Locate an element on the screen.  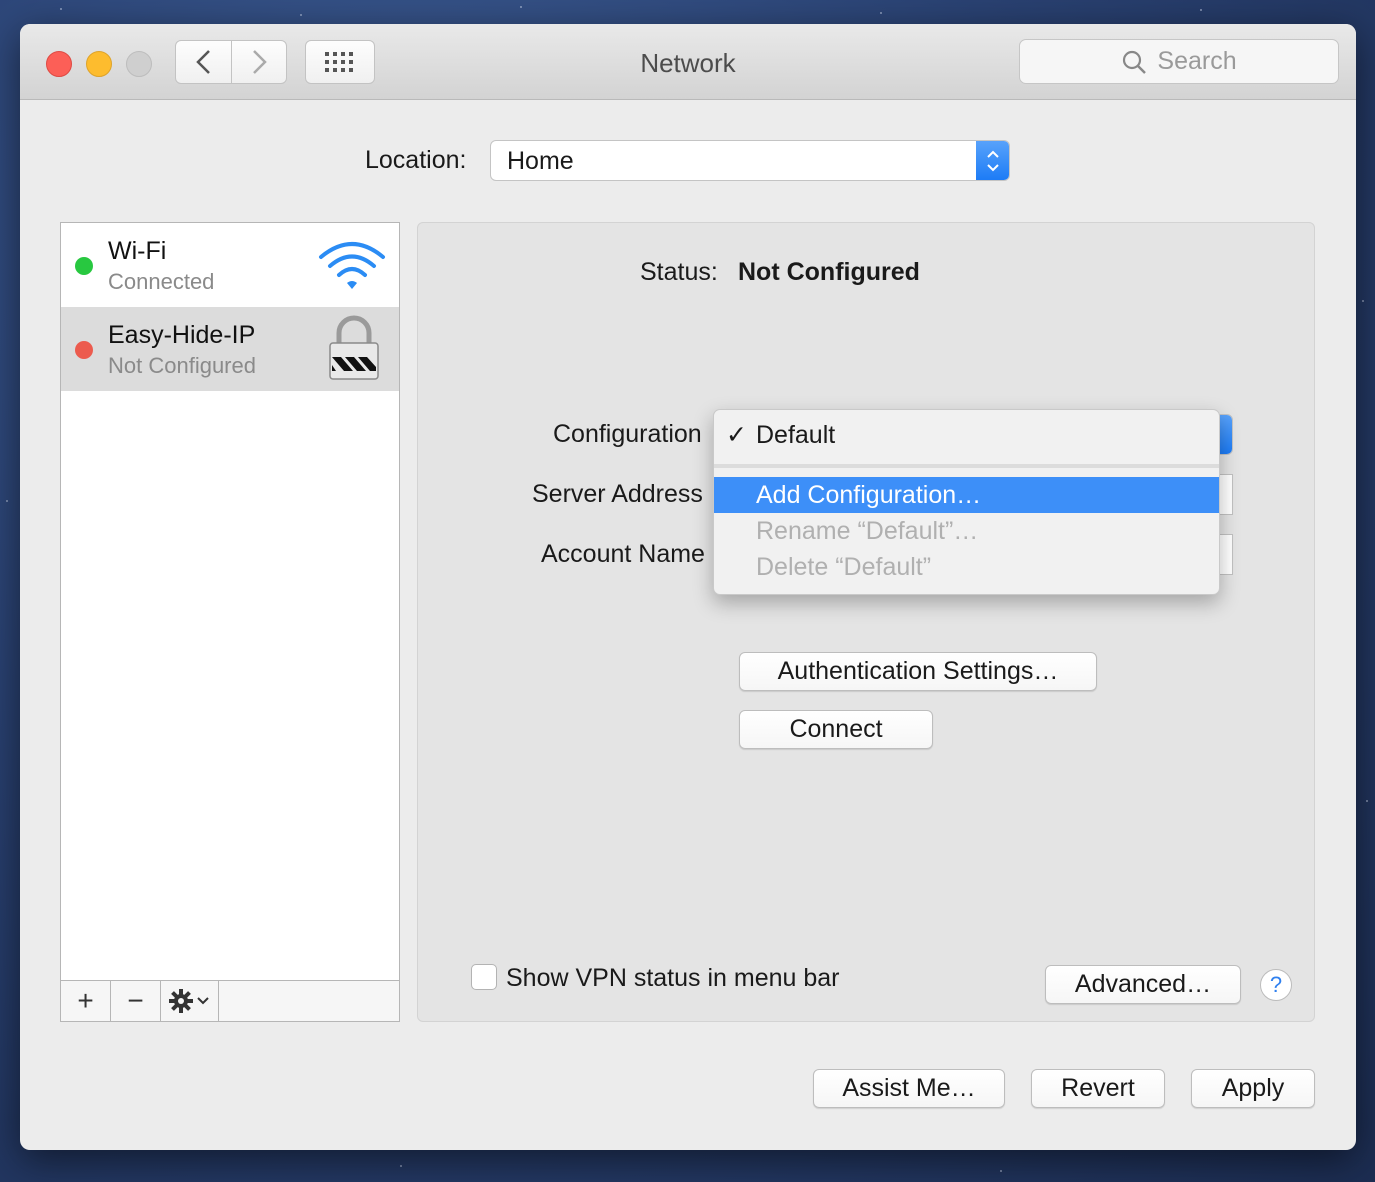
add-service-button: + is located at coordinates (86, 1001).